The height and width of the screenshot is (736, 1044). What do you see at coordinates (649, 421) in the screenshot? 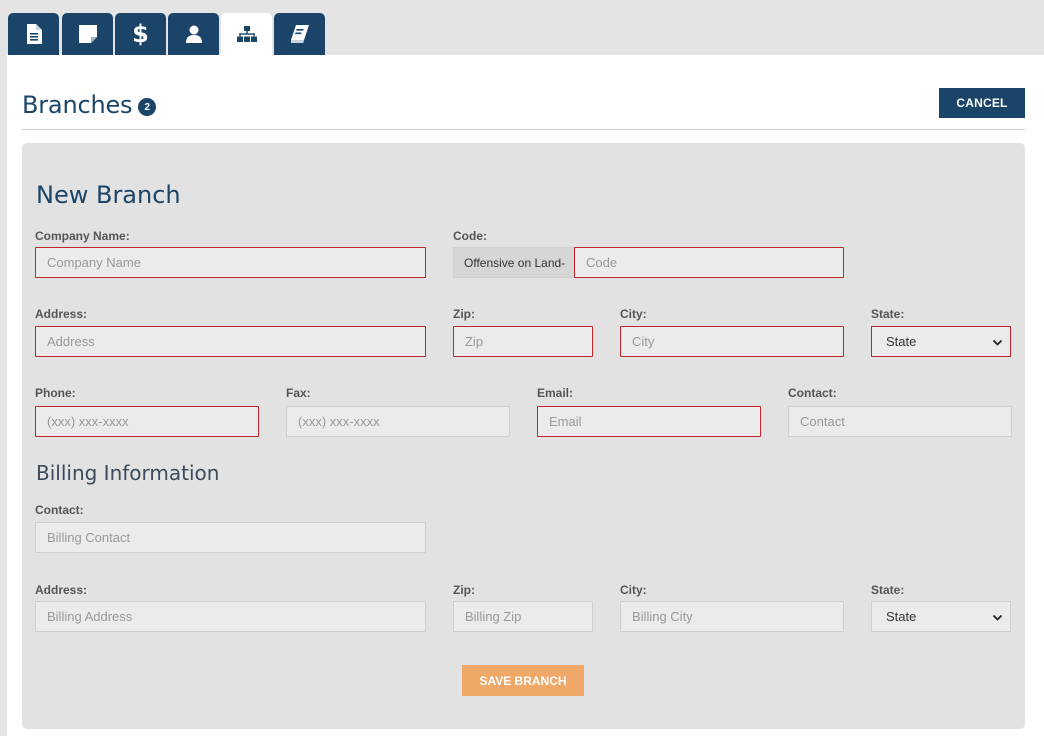
I see `email-input` at bounding box center [649, 421].